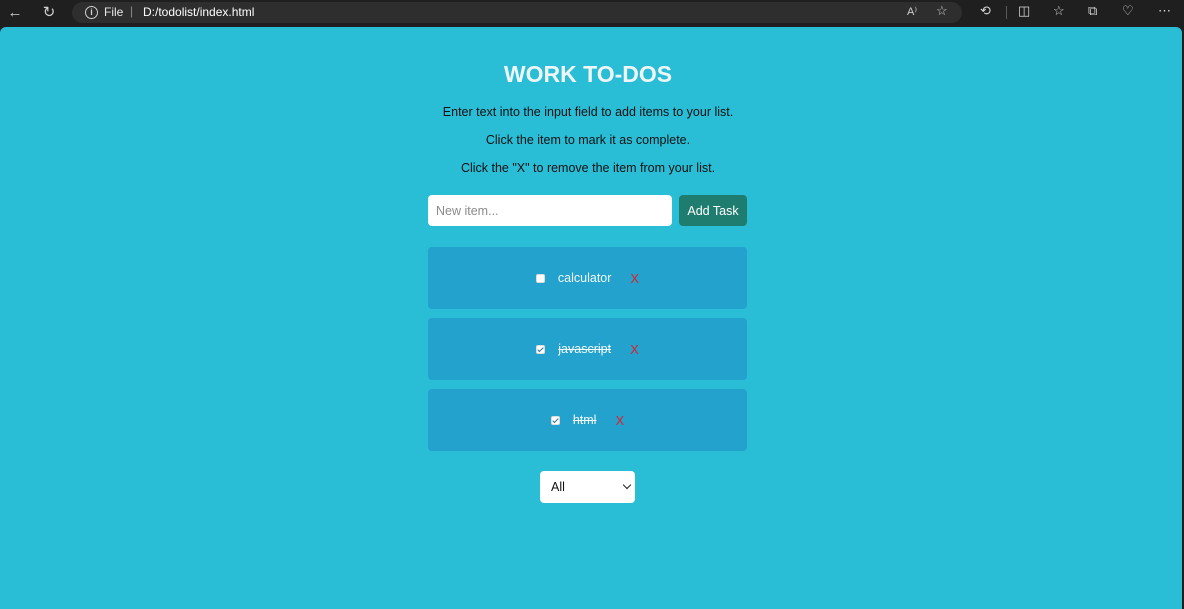  I want to click on task-item: html X, so click(587, 420).